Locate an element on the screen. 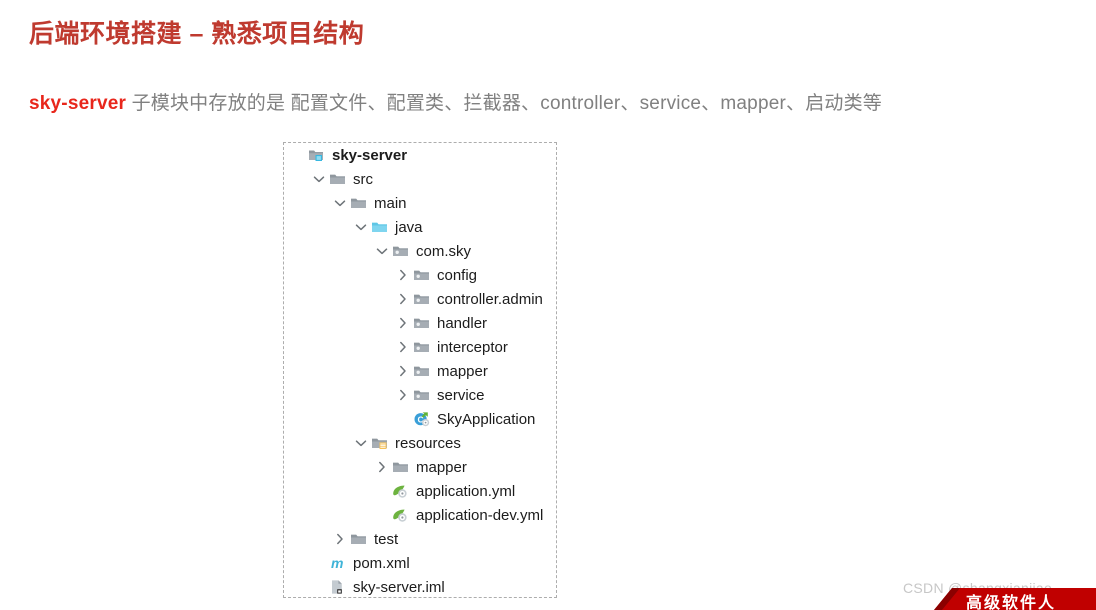 This screenshot has width=1096, height=610. svg-text: m is located at coordinates (337, 563).